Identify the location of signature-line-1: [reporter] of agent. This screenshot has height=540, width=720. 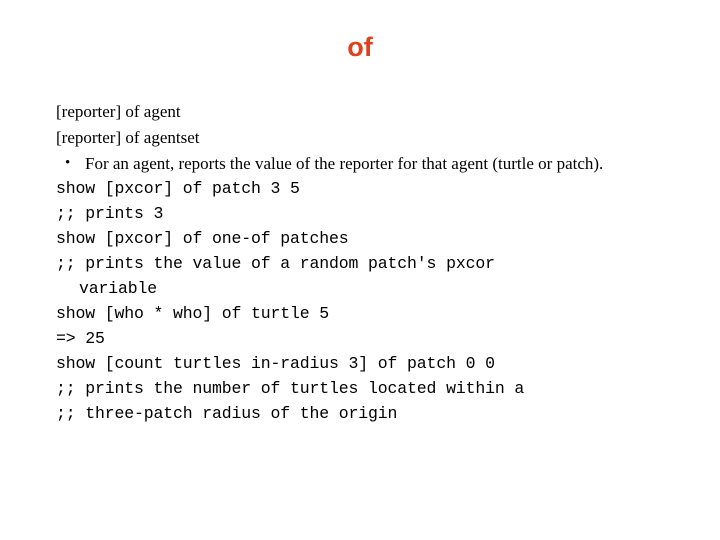
(118, 111).